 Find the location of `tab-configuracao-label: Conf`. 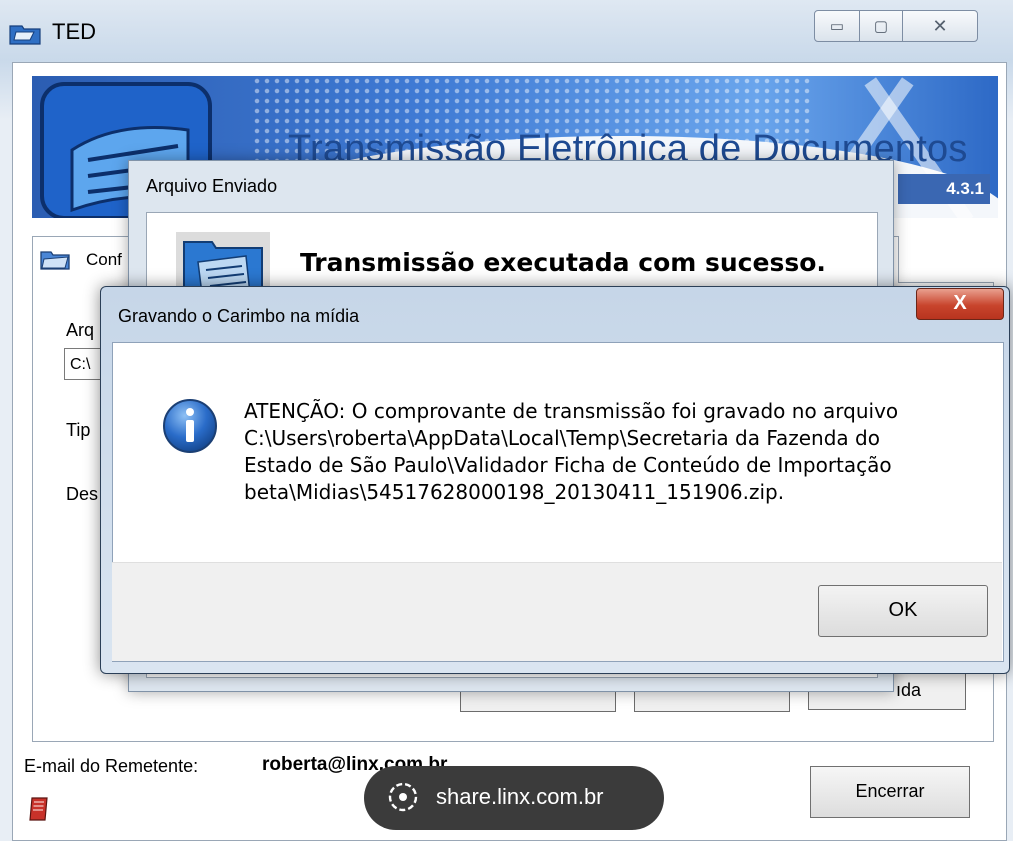

tab-configuracao-label: Conf is located at coordinates (104, 259).